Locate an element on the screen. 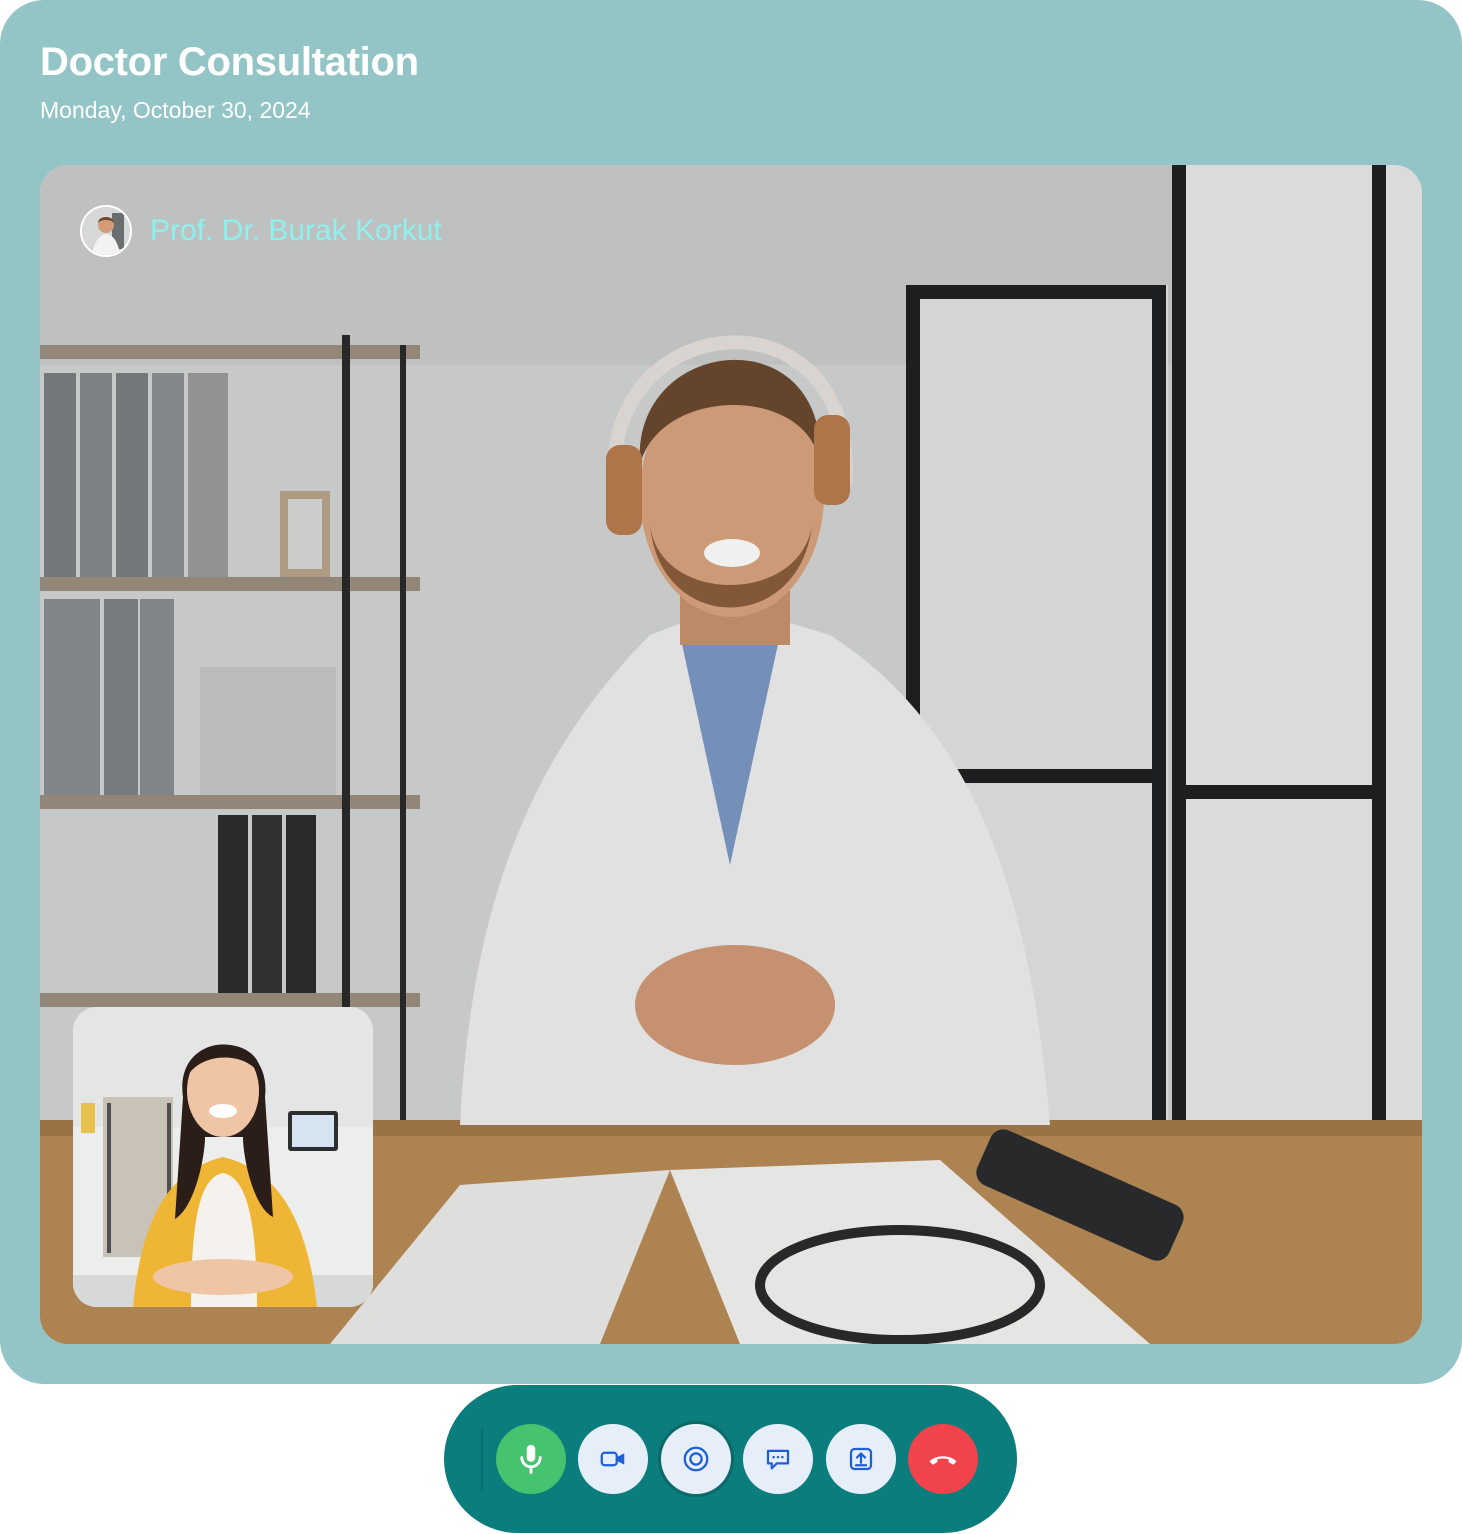 The image size is (1462, 1534). caller-info: Prof. Dr. Burak Korkut is located at coordinates (261, 231).